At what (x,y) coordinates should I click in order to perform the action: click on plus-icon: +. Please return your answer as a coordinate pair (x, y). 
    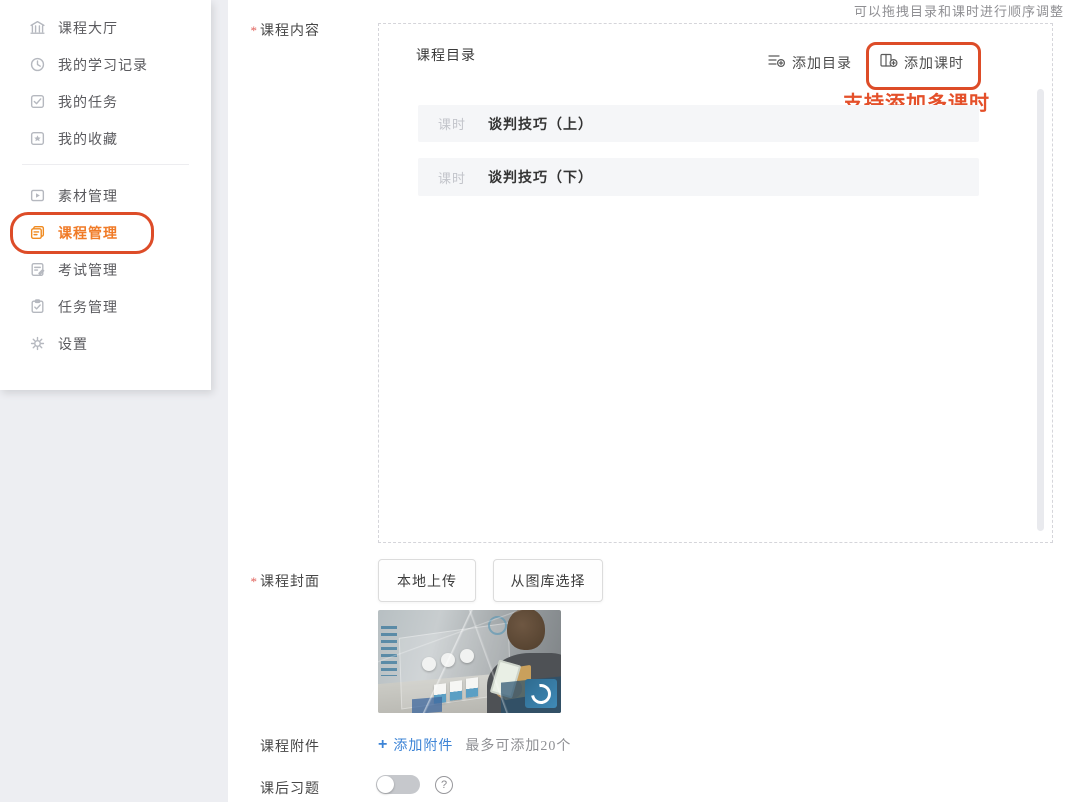
    Looking at the image, I should click on (383, 744).